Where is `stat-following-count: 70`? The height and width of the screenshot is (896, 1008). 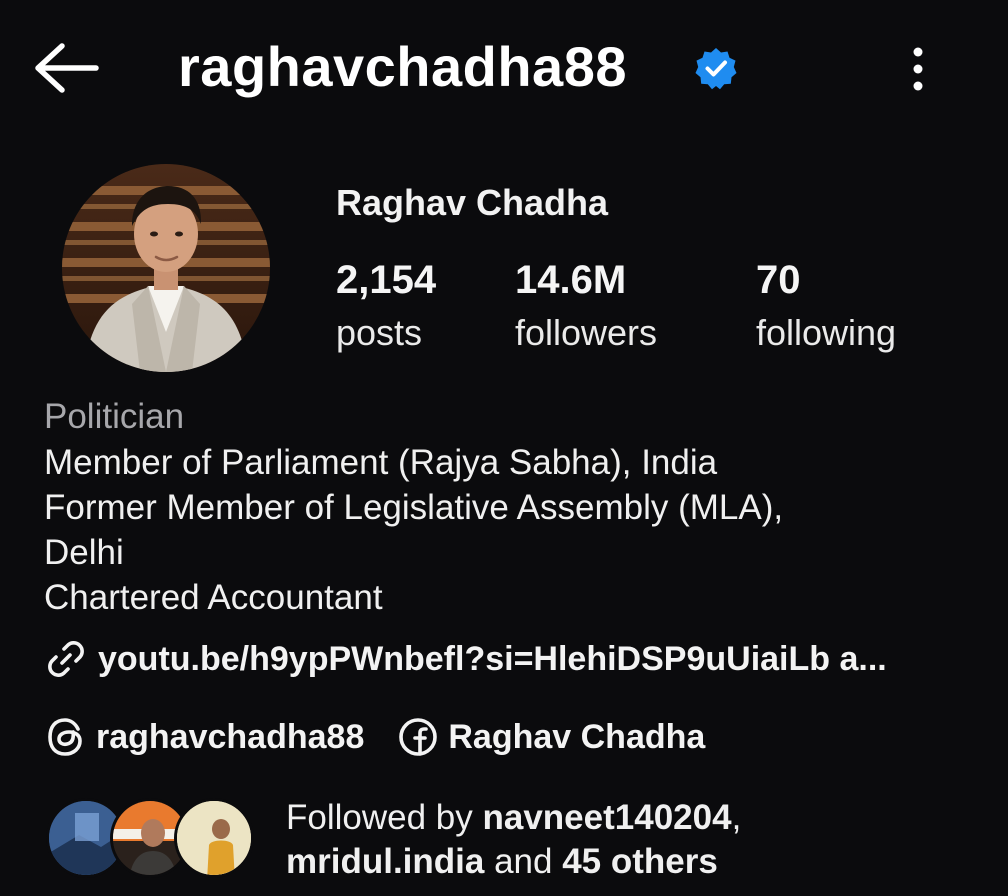 stat-following-count: 70 is located at coordinates (778, 280).